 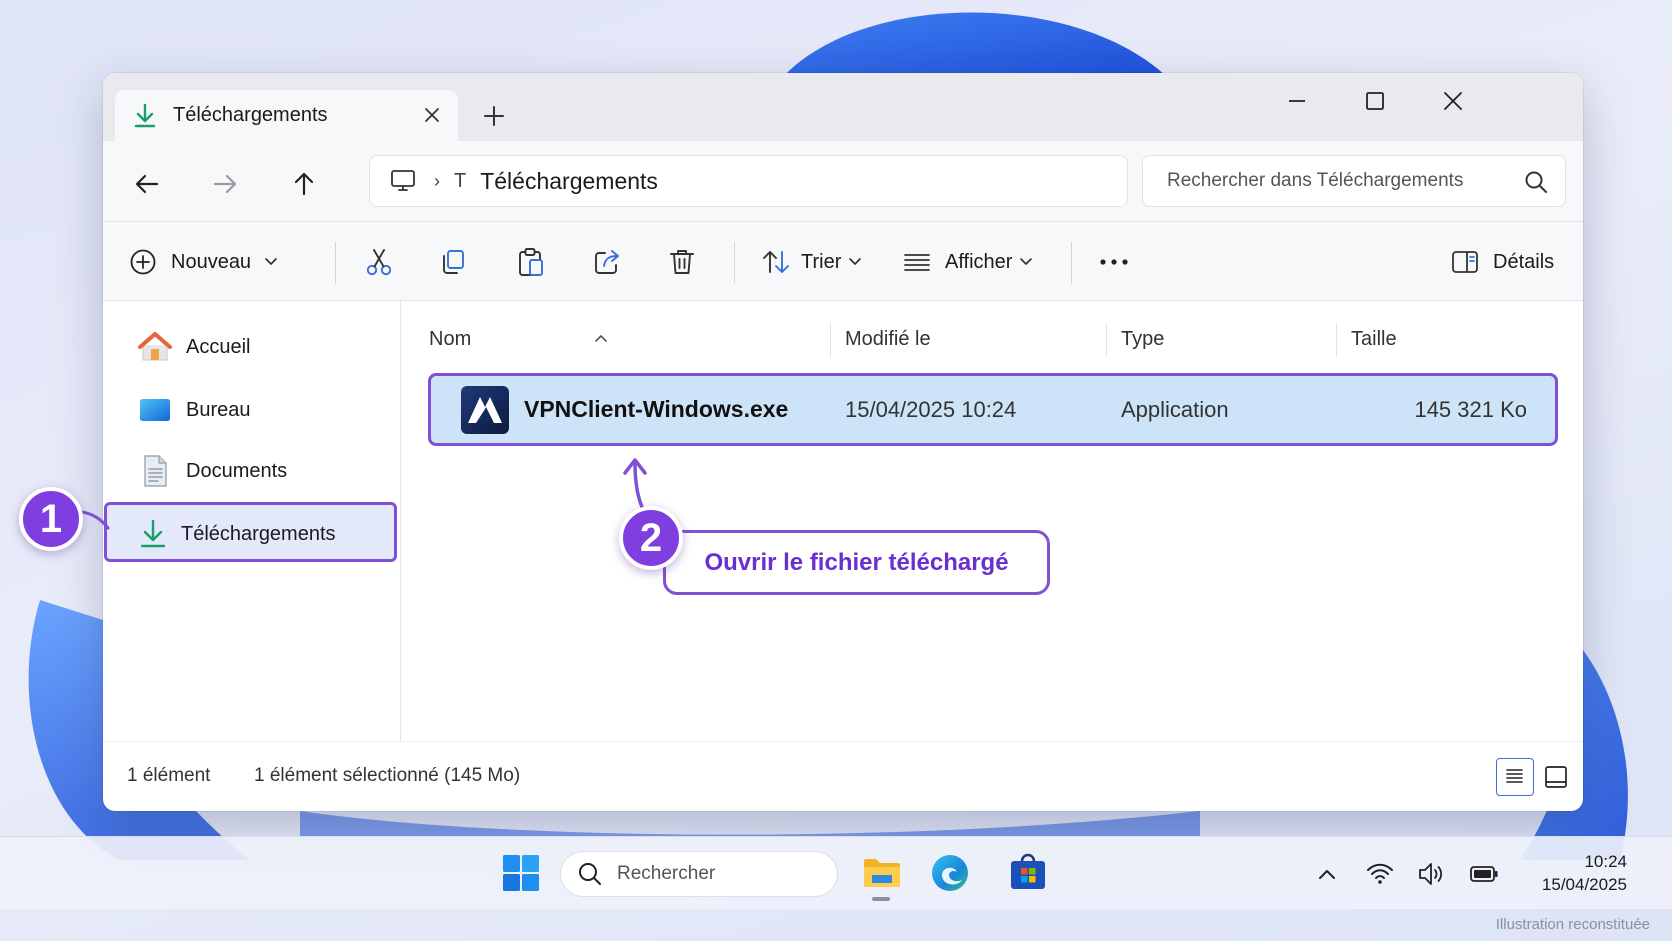 I want to click on new-tab-icon, so click(x=494, y=116).